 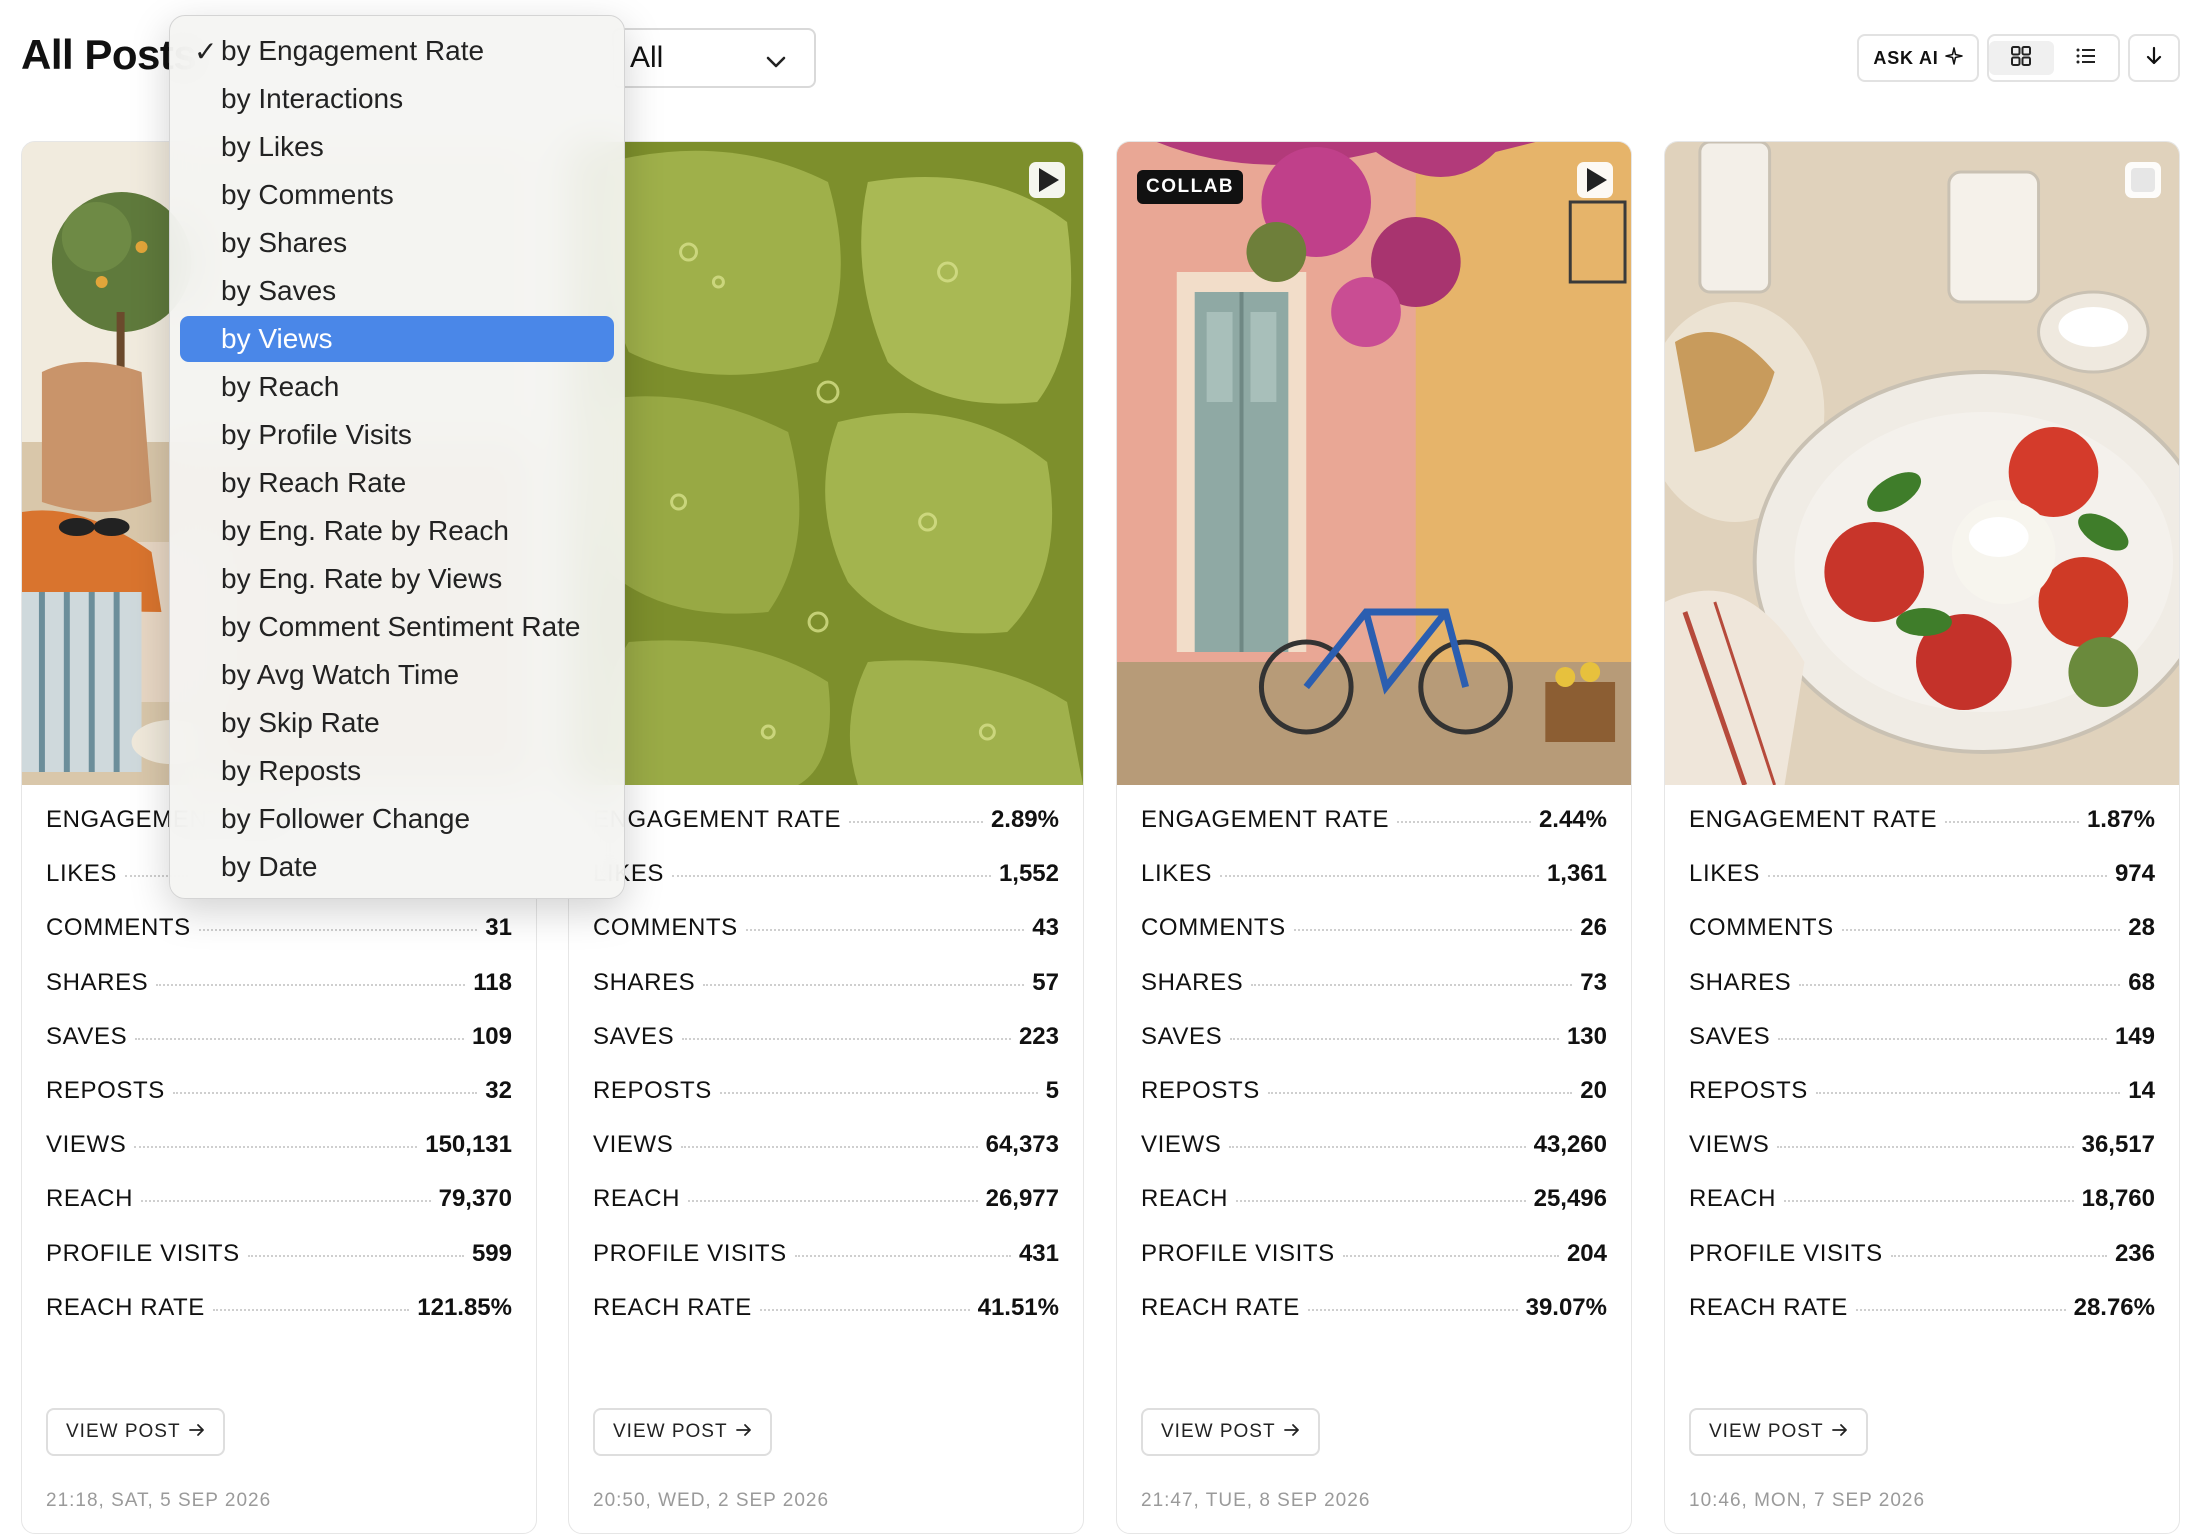 What do you see at coordinates (1839, 1432) in the screenshot?
I see `arrow-right-icon` at bounding box center [1839, 1432].